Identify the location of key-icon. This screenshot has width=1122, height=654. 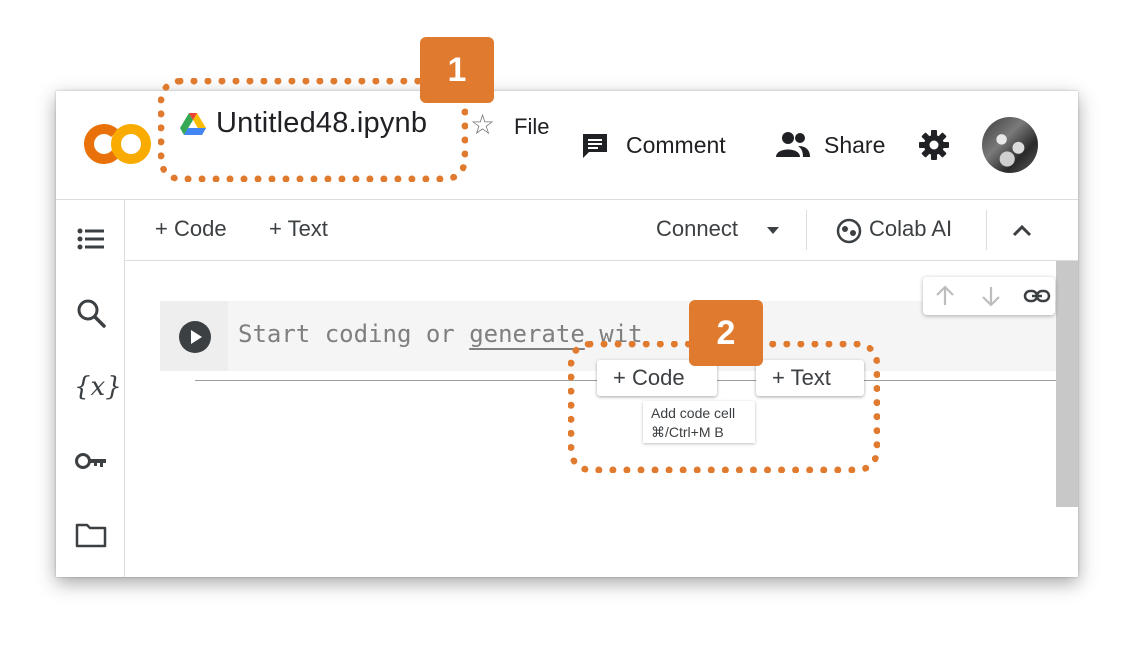
(91, 461).